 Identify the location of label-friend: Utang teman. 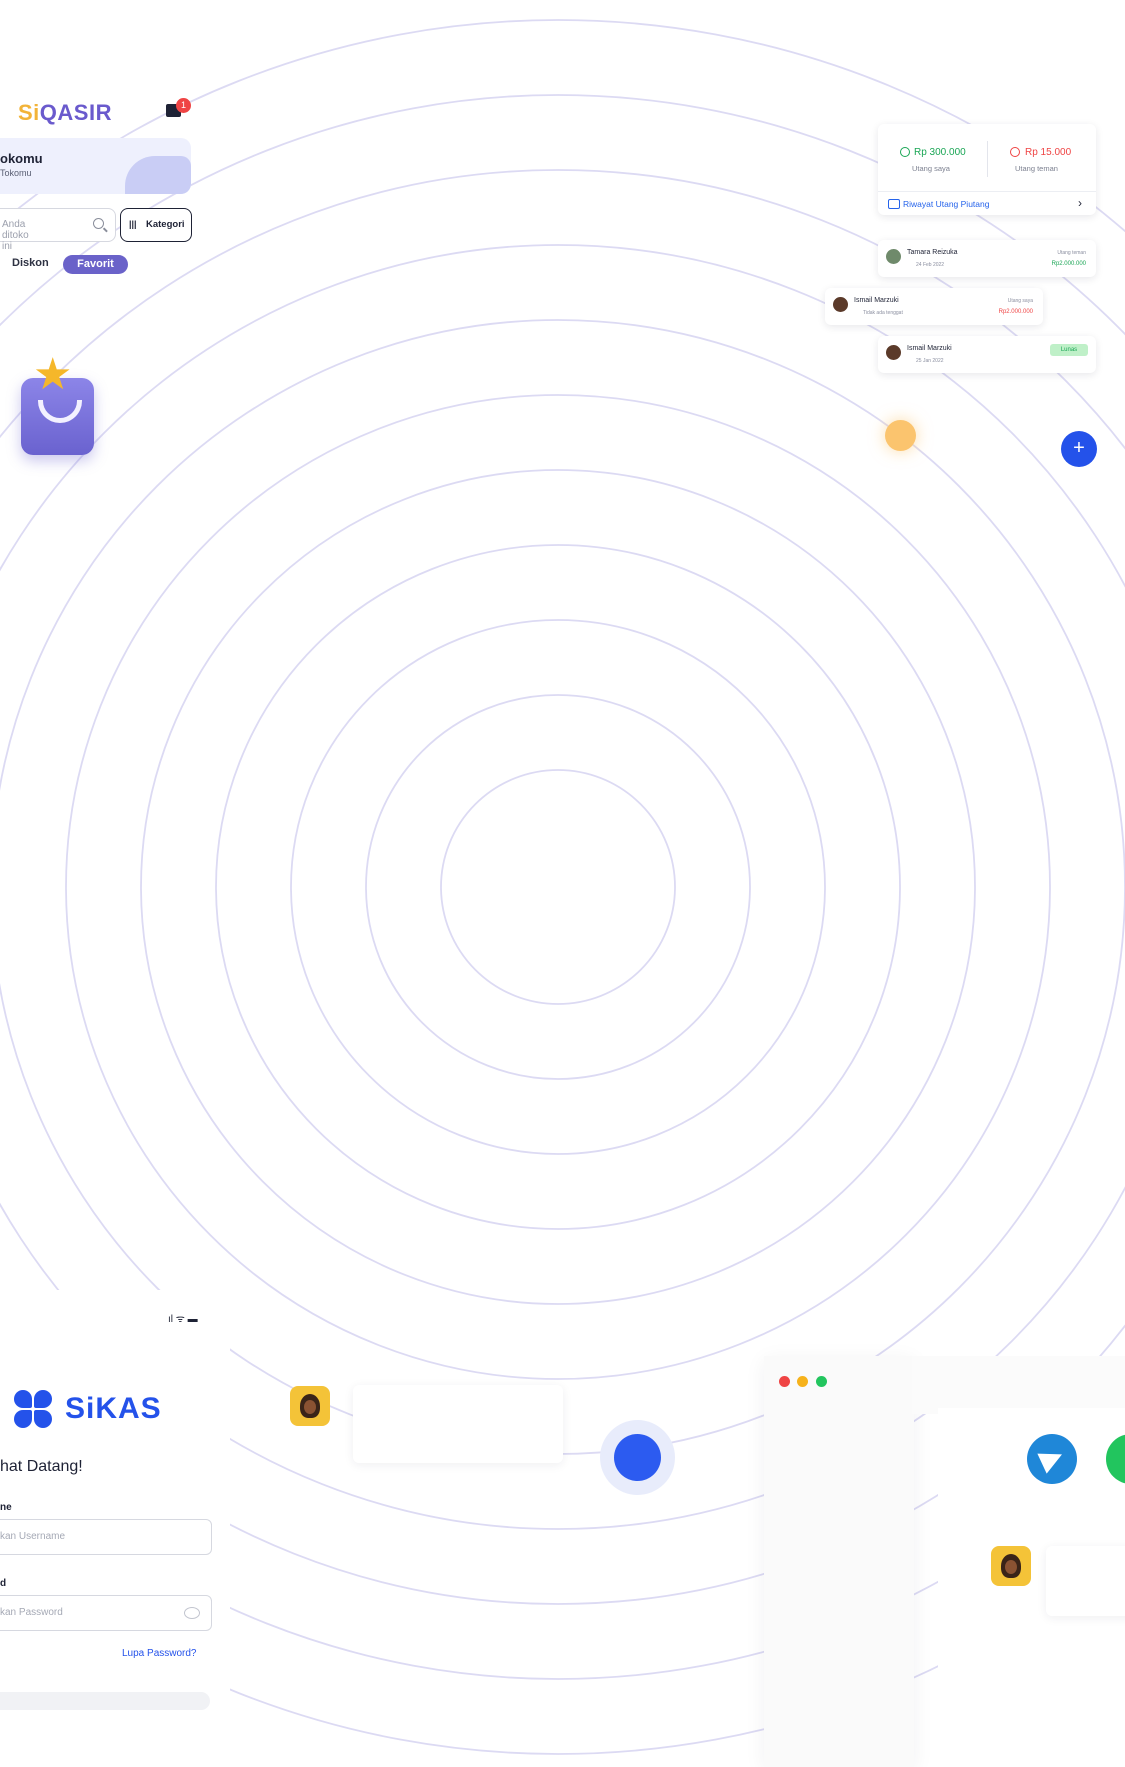
(1036, 168).